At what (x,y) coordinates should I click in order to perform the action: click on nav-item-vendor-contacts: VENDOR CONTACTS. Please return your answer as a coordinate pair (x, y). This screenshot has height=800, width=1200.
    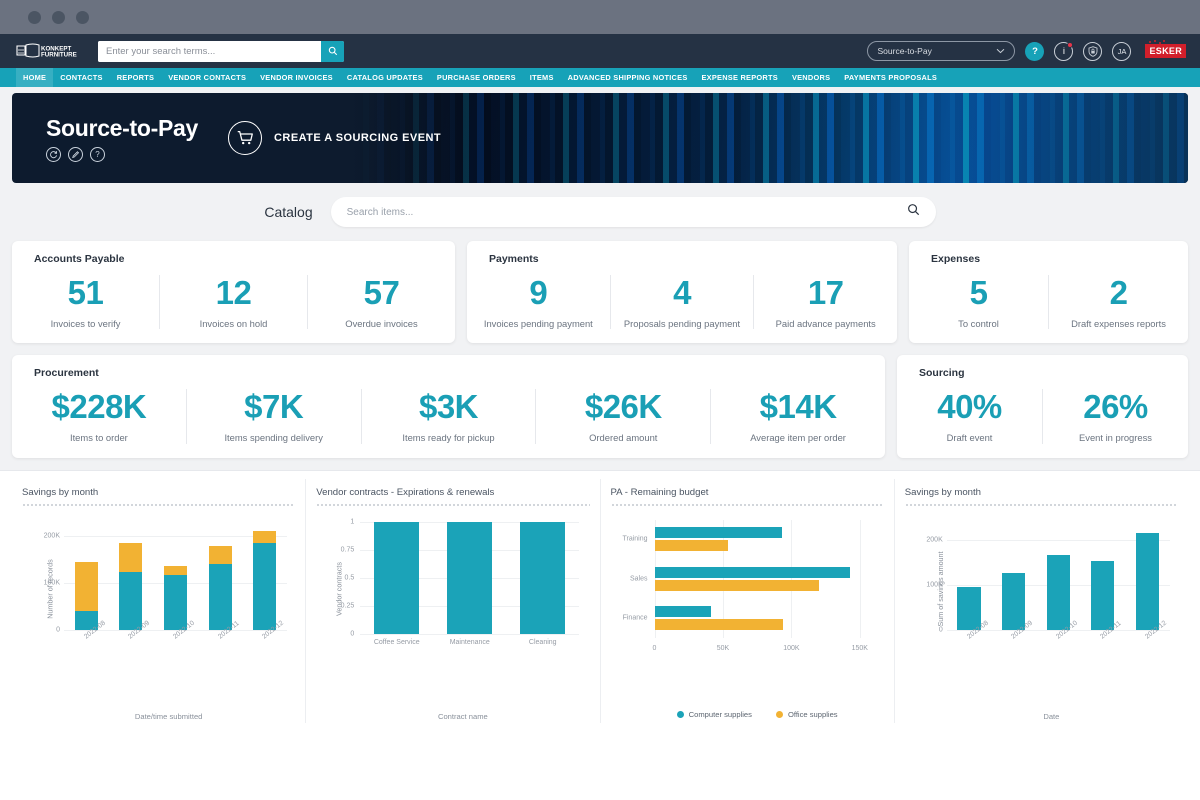
    Looking at the image, I should click on (207, 77).